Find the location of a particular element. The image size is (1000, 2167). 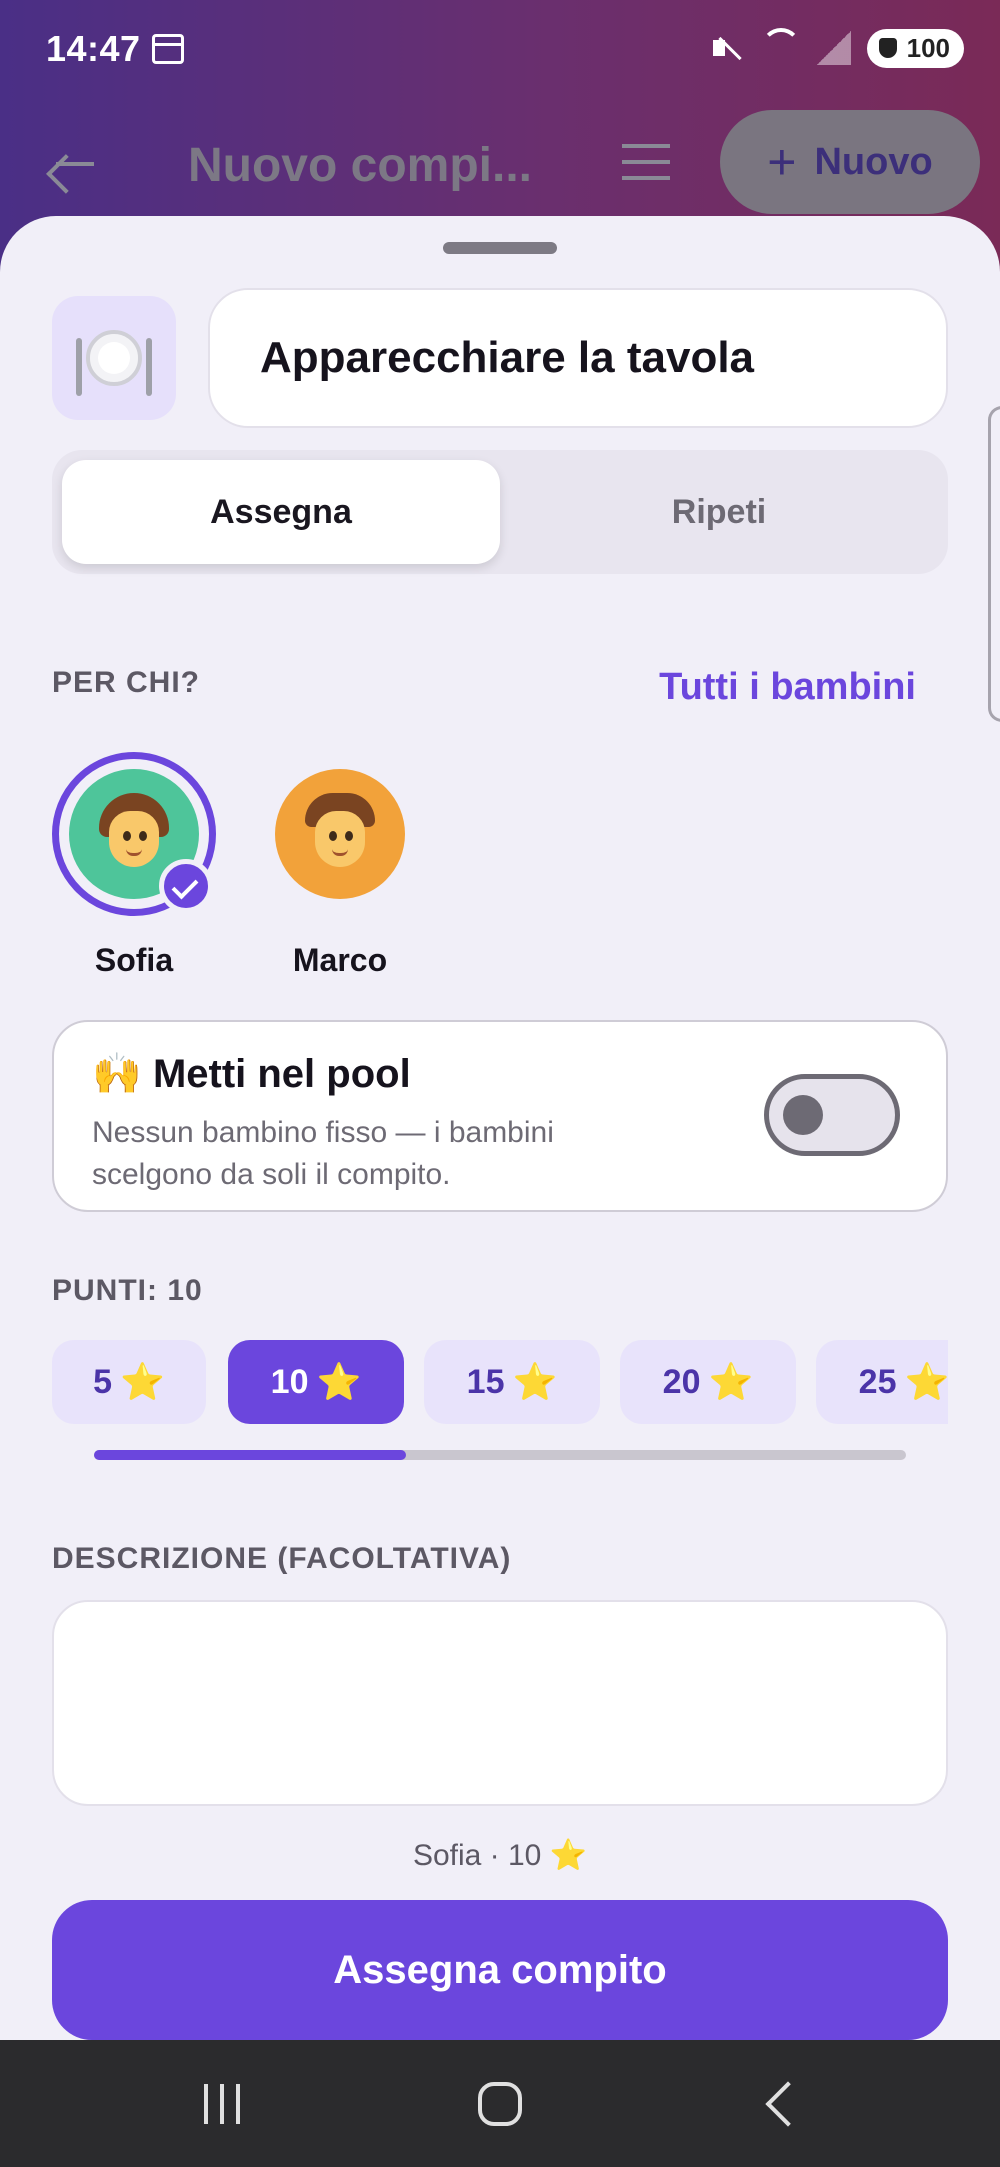

assignment-summary: Sofia · 10 ⭐ is located at coordinates (500, 1855).